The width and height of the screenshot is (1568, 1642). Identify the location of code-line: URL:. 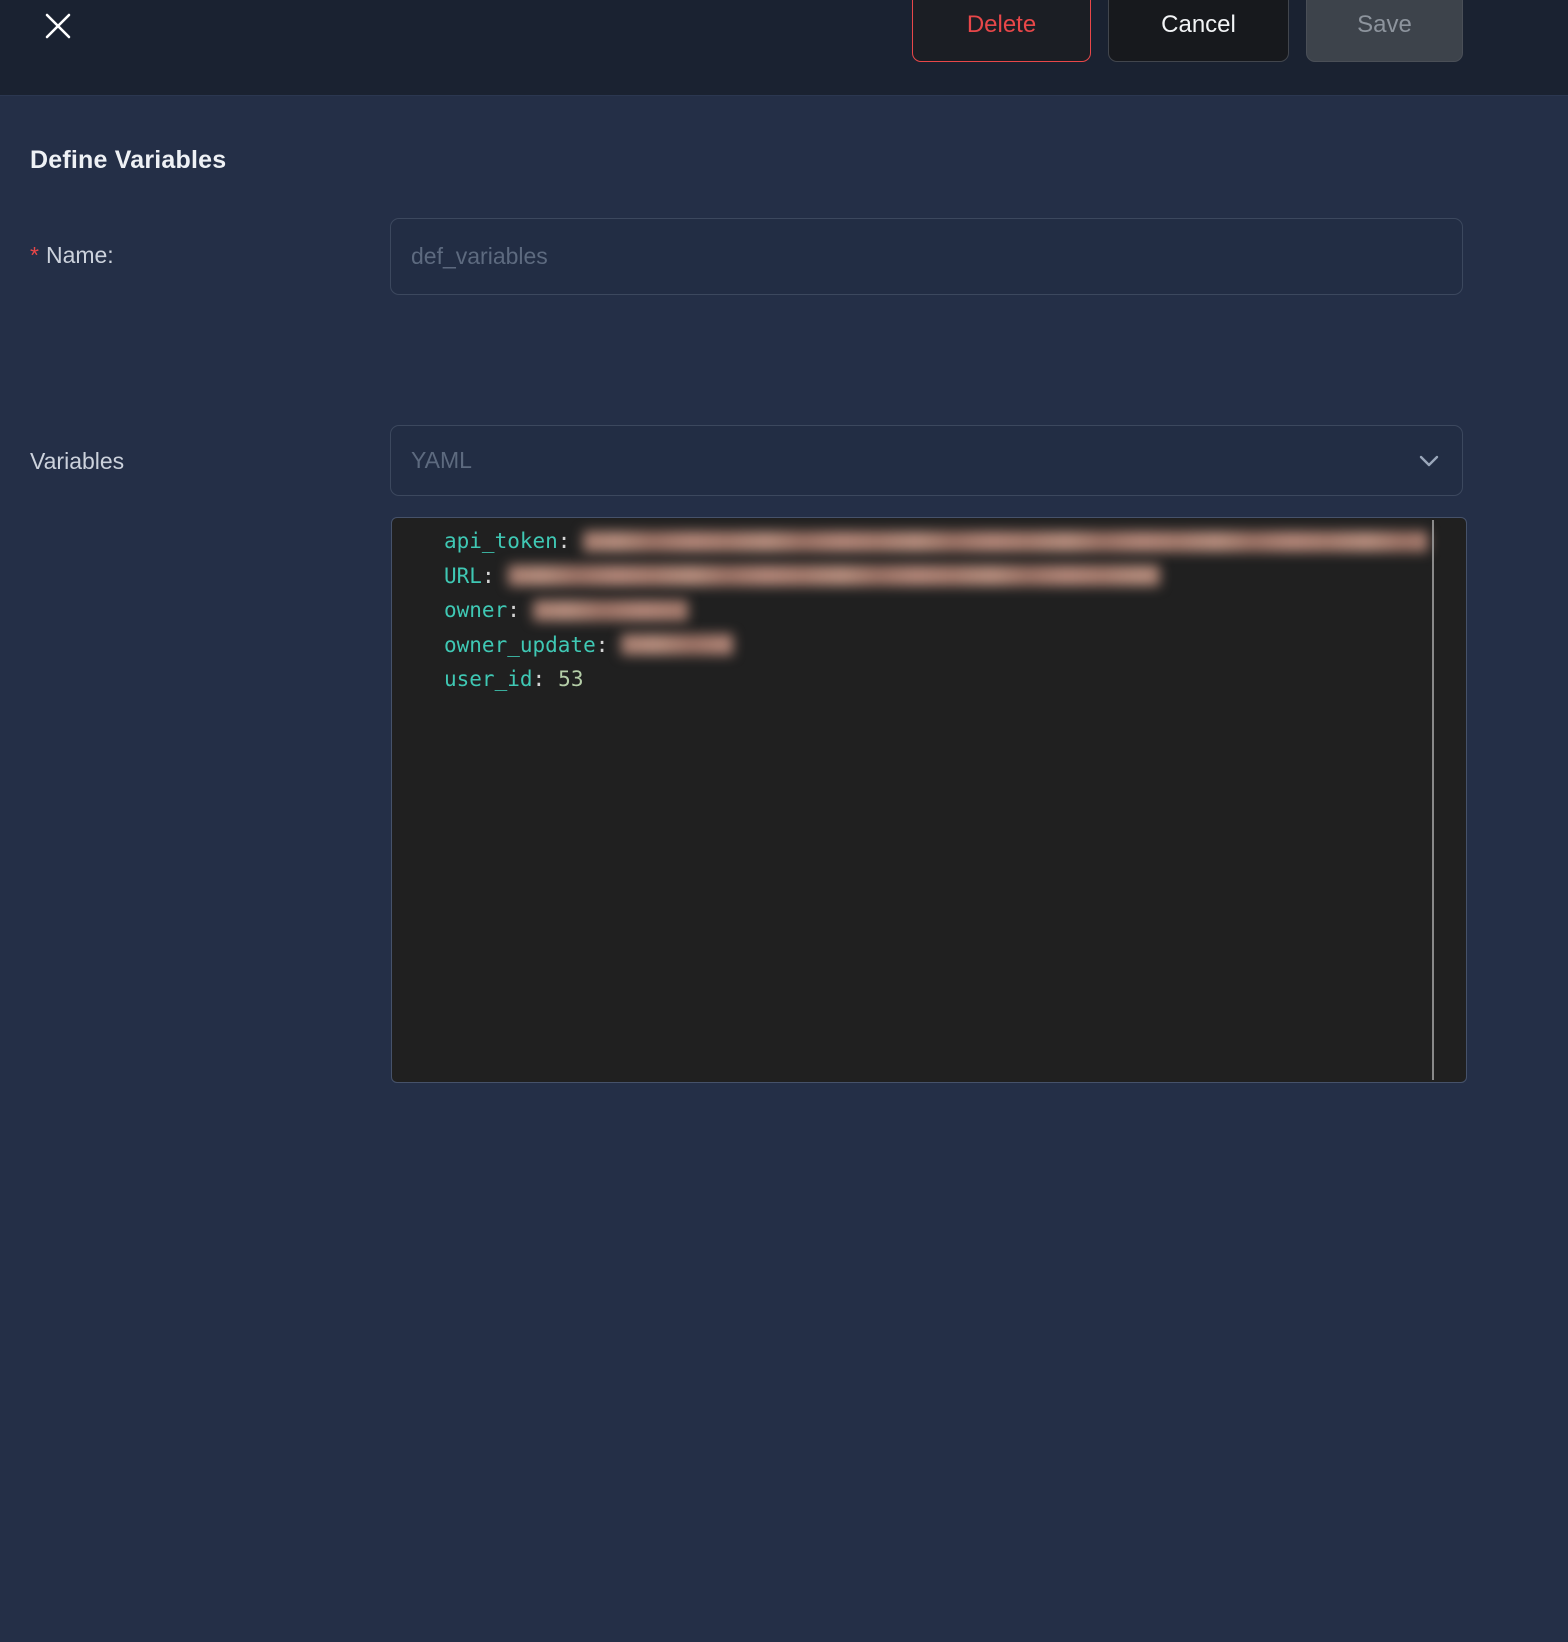
(912, 576).